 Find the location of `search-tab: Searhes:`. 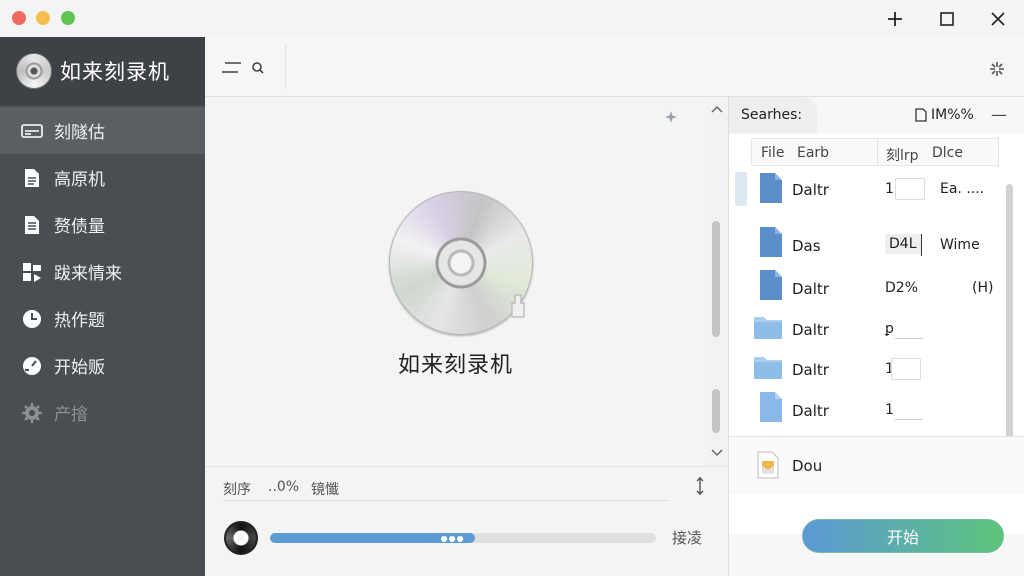

search-tab: Searhes: is located at coordinates (773, 115).